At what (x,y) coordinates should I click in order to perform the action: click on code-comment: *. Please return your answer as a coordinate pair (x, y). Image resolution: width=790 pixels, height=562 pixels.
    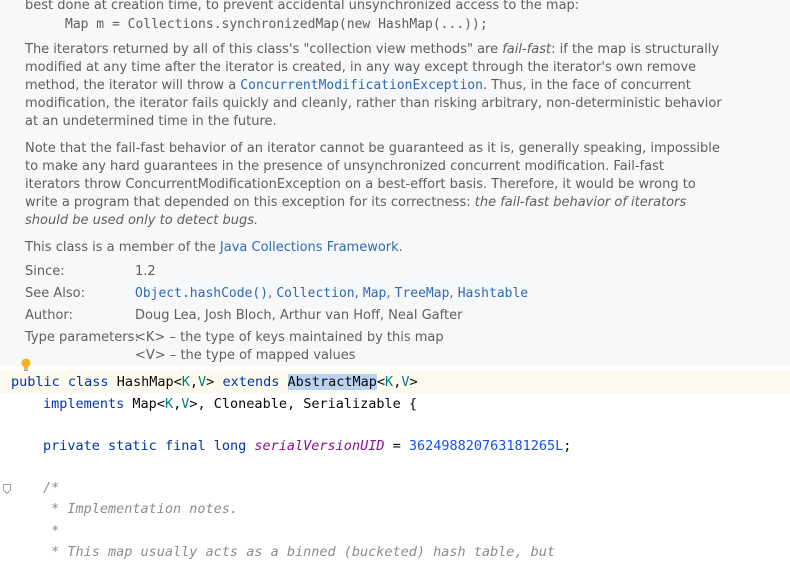
    Looking at the image, I should click on (51, 531).